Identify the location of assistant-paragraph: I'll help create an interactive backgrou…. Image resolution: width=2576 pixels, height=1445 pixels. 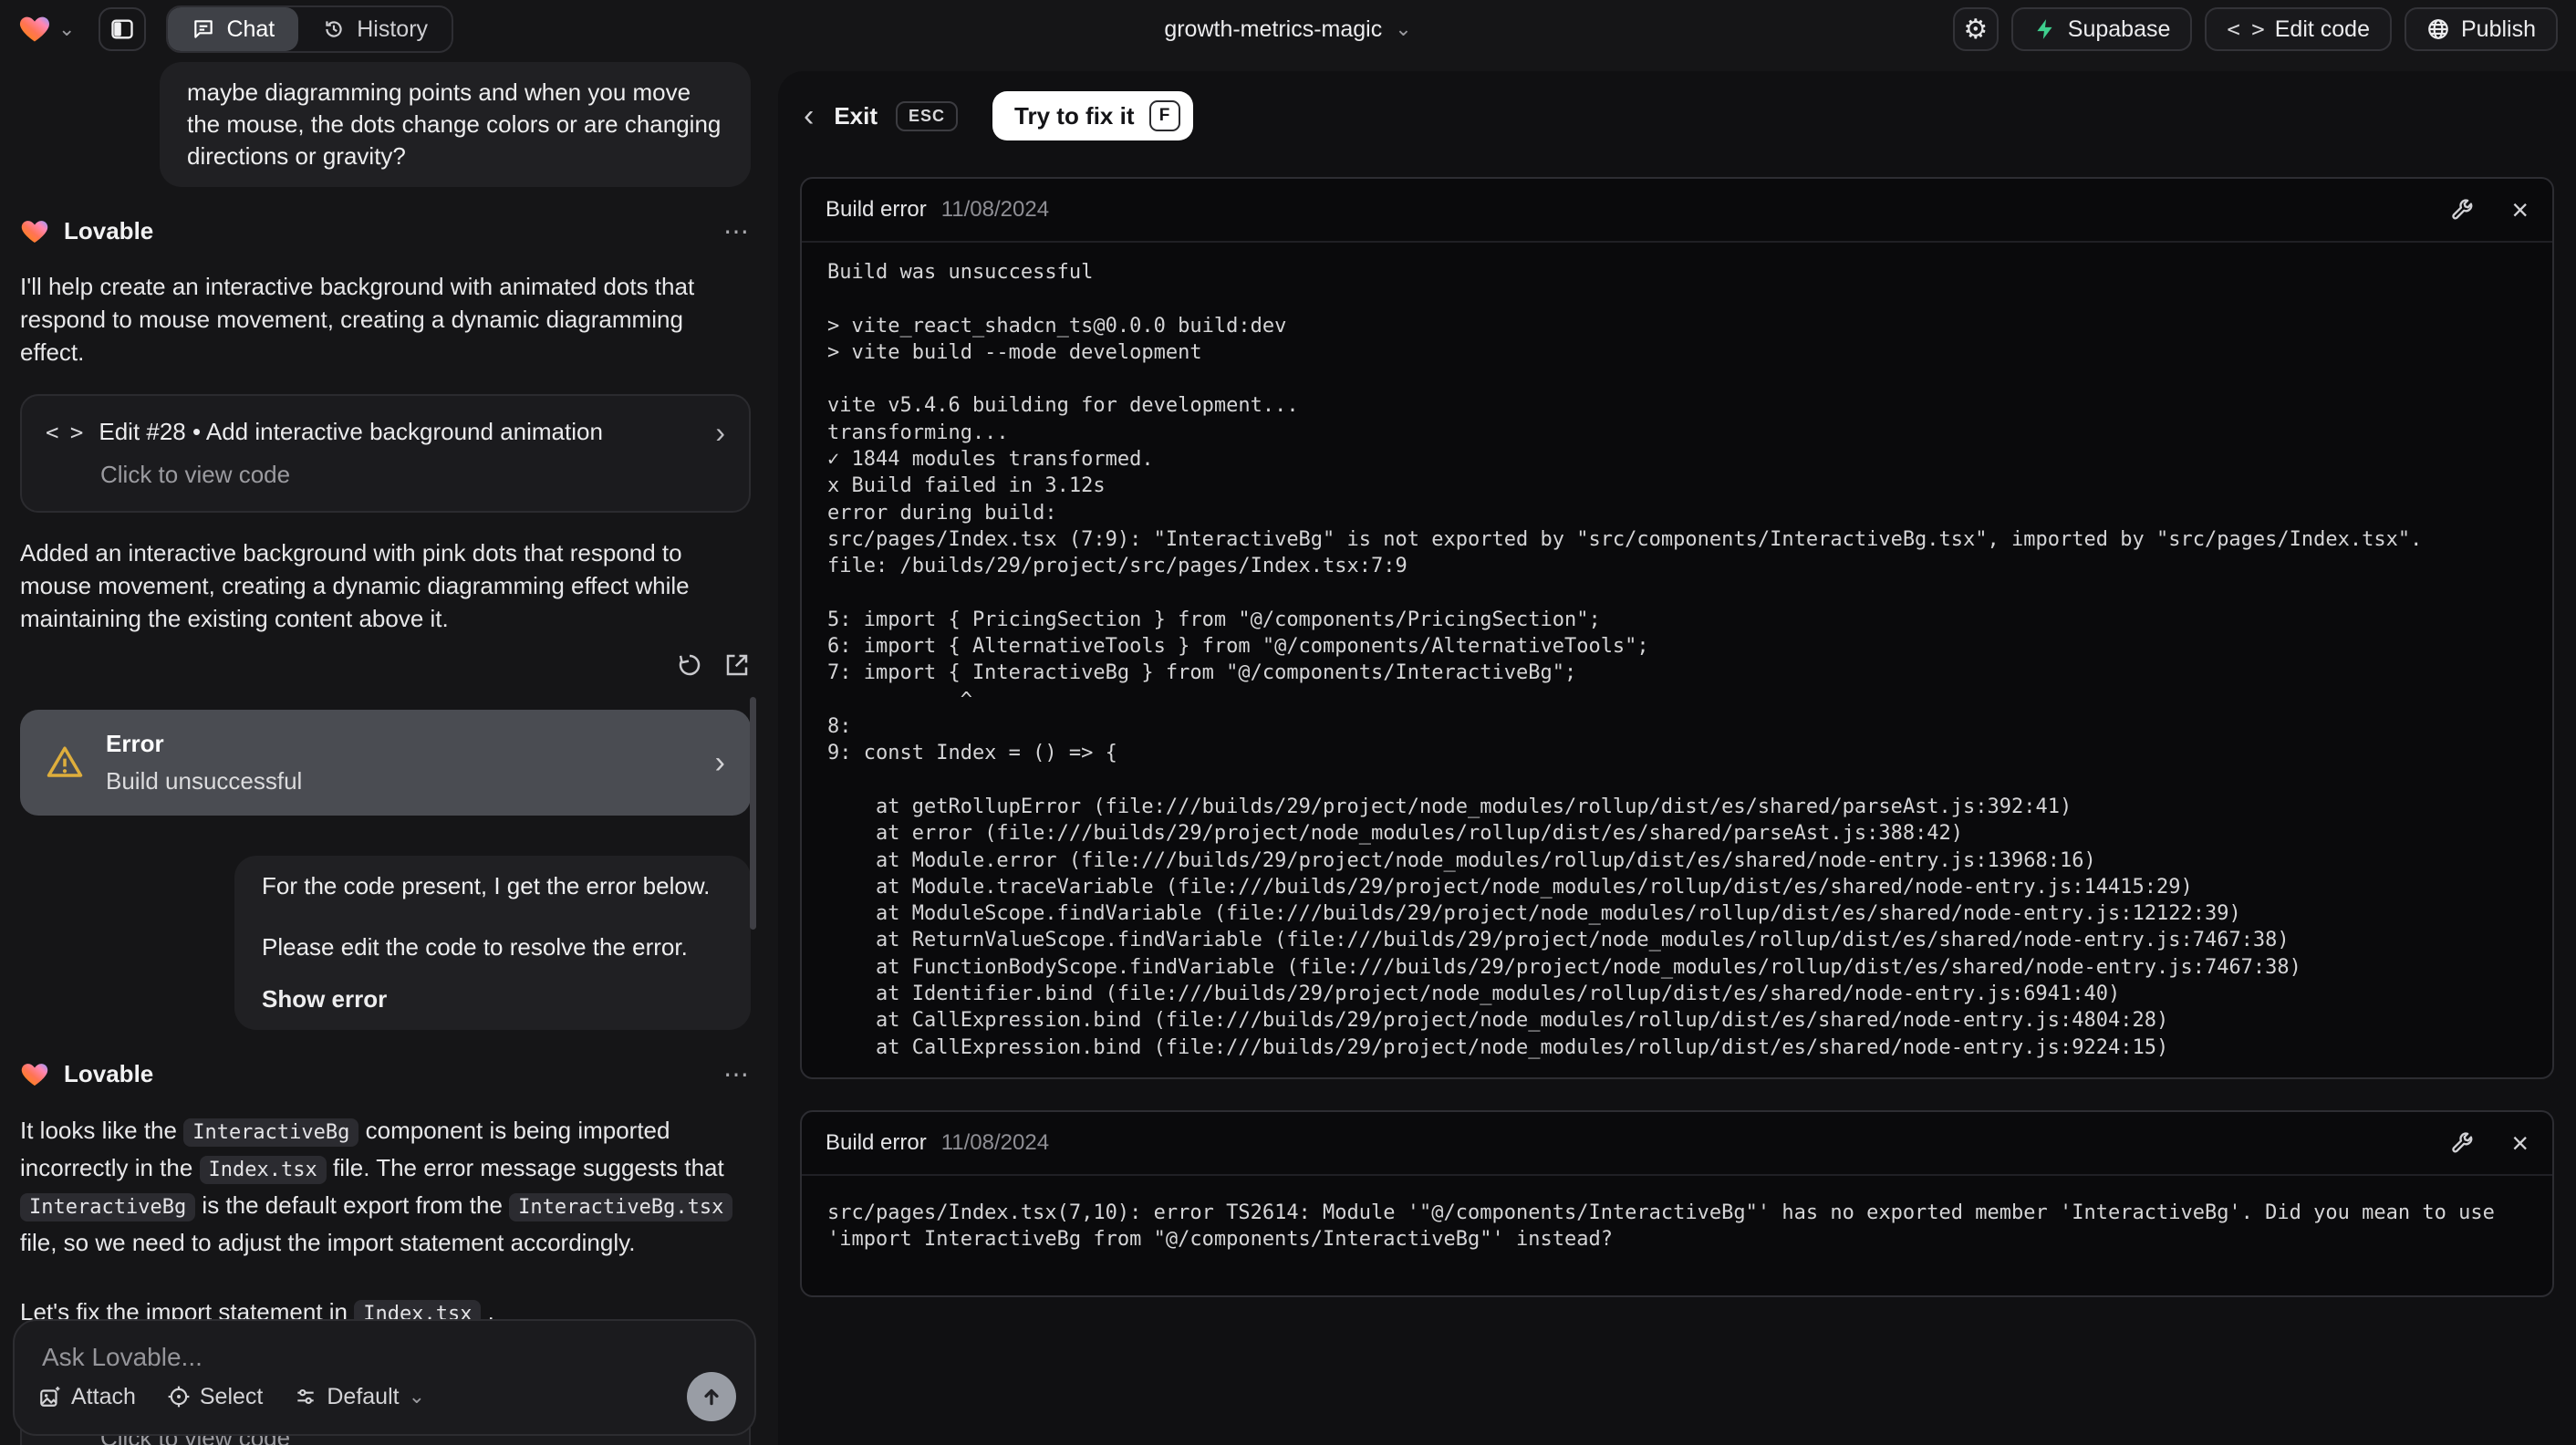
(358, 319).